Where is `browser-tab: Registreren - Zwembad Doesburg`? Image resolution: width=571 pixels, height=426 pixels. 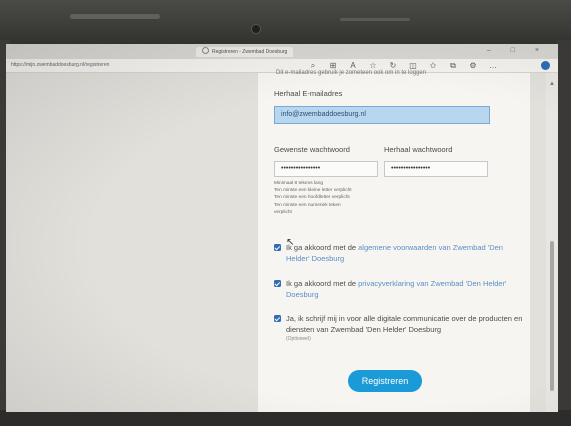
browser-tab: Registreren - Zwembad Doesburg is located at coordinates (245, 52).